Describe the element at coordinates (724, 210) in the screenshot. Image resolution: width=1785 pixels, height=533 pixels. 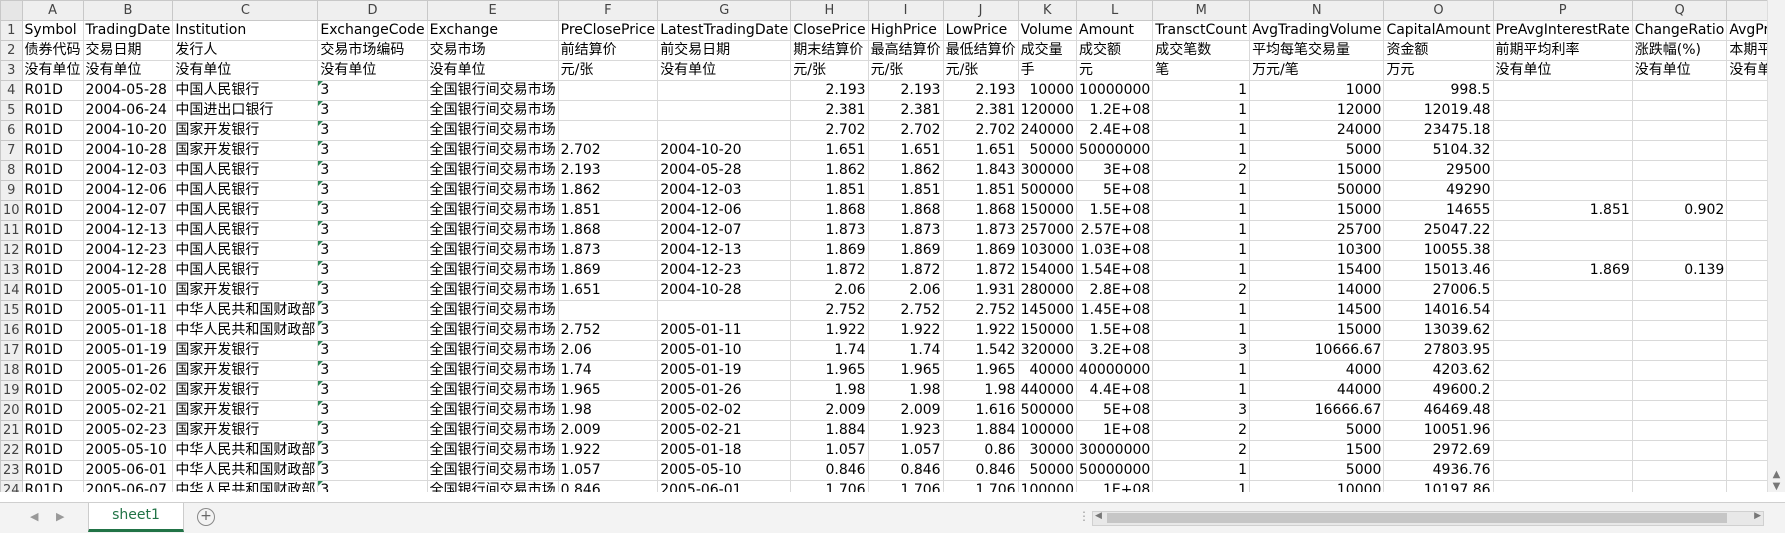
I see `cell: 2004-12-06` at that location.